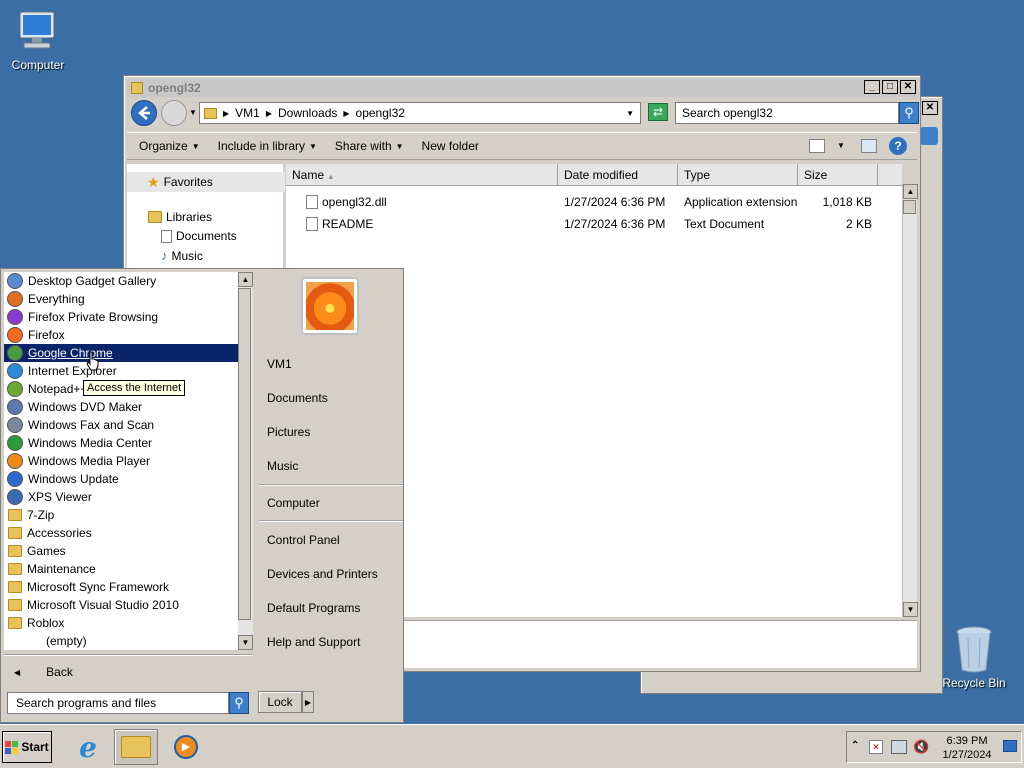  Describe the element at coordinates (869, 146) in the screenshot. I see `preview-pane-icon` at that location.